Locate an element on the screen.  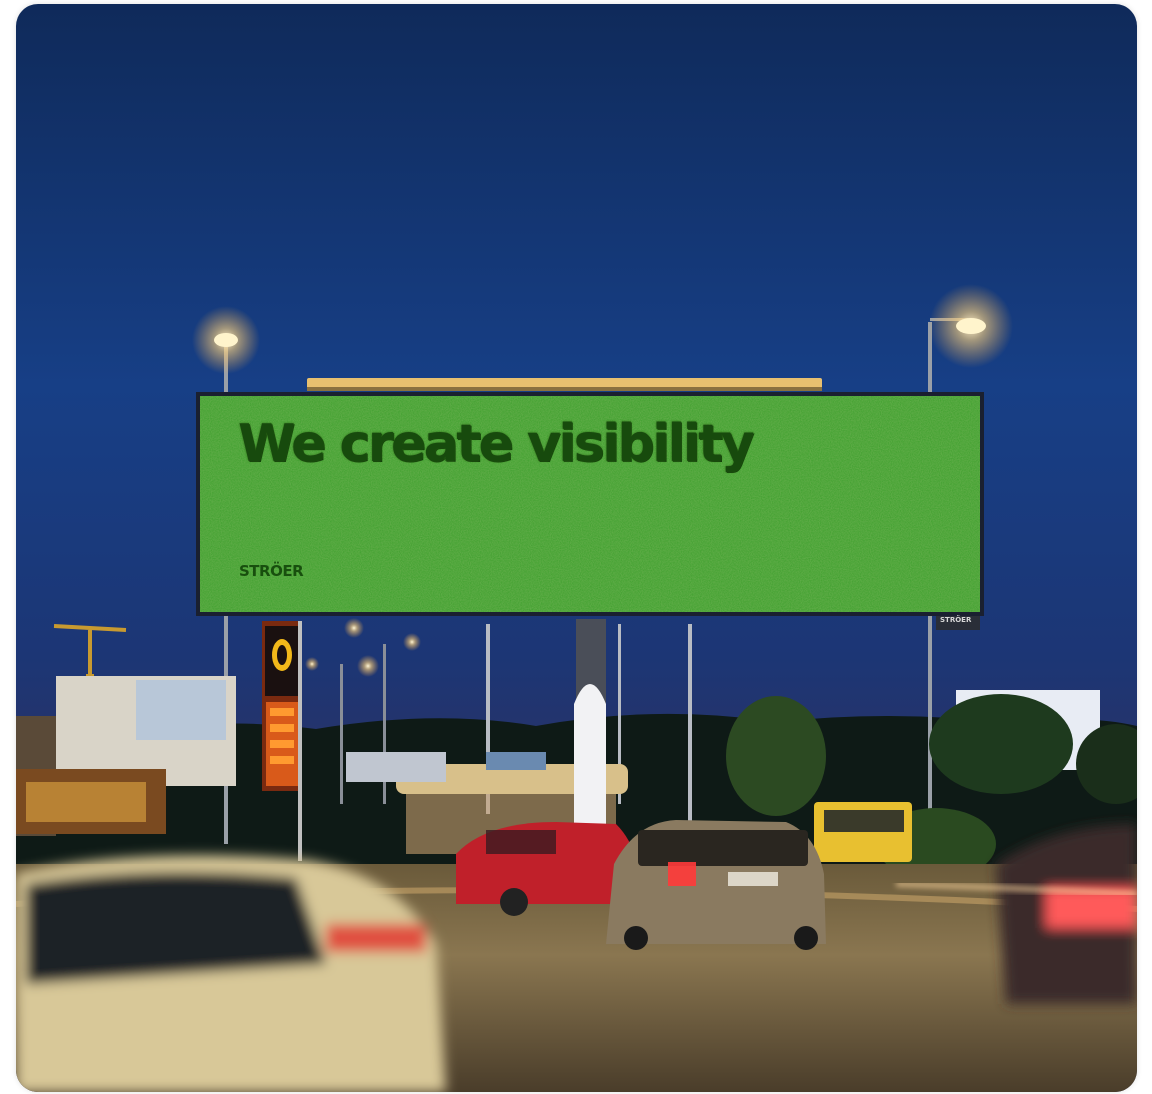
blurred-car-left is located at coordinates (231, 973).